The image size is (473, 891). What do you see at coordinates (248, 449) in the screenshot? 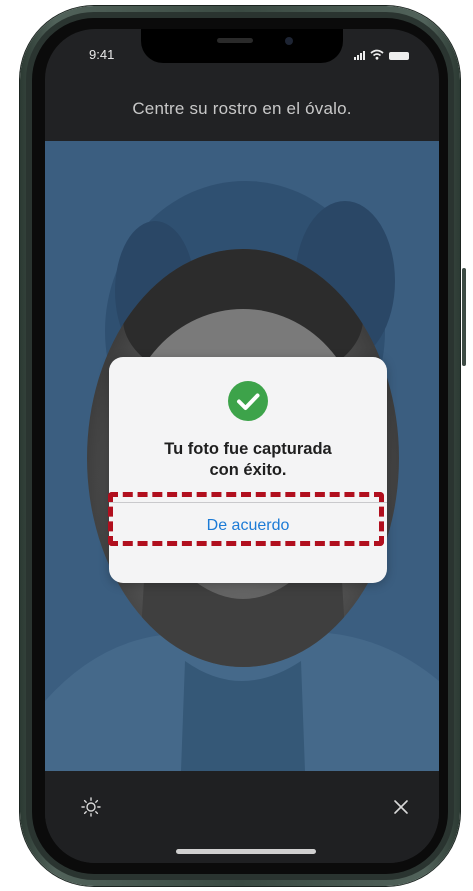
I see `dialog-message-line-1: Tu foto fue capturada` at bounding box center [248, 449].